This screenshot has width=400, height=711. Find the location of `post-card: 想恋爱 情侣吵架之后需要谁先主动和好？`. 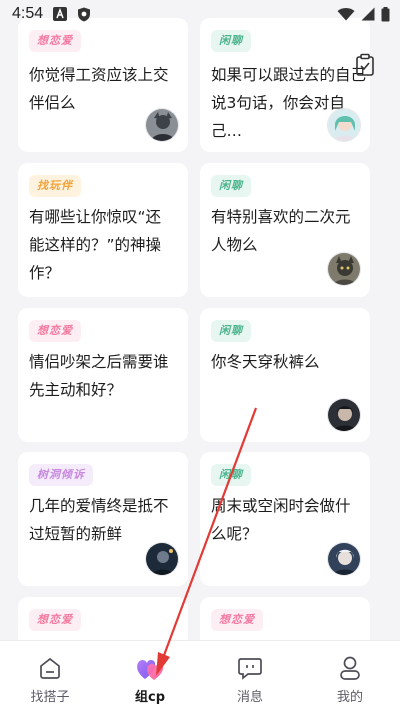

post-card: 想恋爱 情侣吵架之后需要谁先主动和好？ is located at coordinates (103, 375).